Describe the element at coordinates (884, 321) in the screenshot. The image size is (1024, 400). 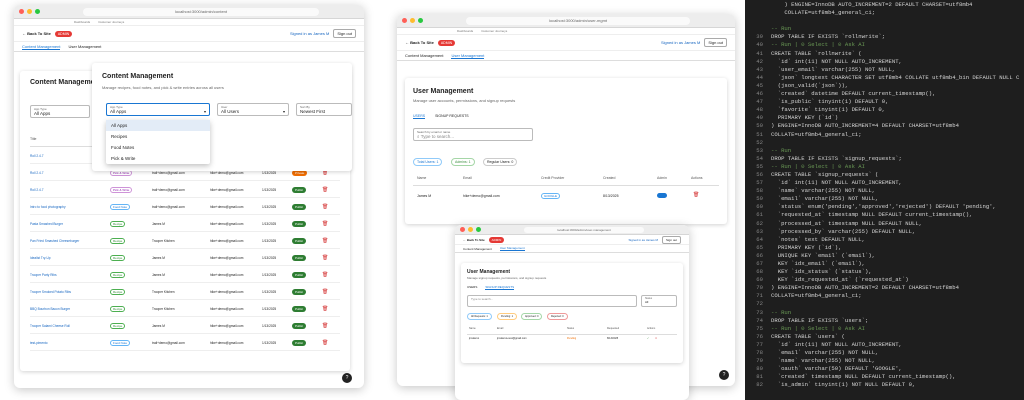
I see `code-line: 74 DROP TABLE IF EXISTS `users`;` at that location.